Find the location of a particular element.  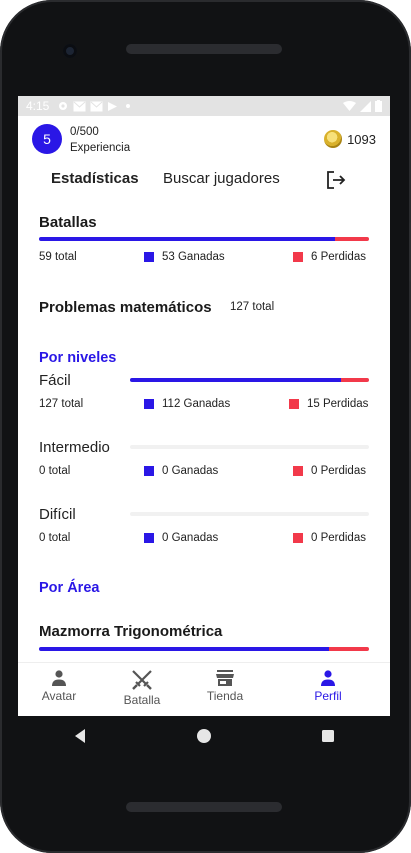

signal-icon is located at coordinates (365, 106).